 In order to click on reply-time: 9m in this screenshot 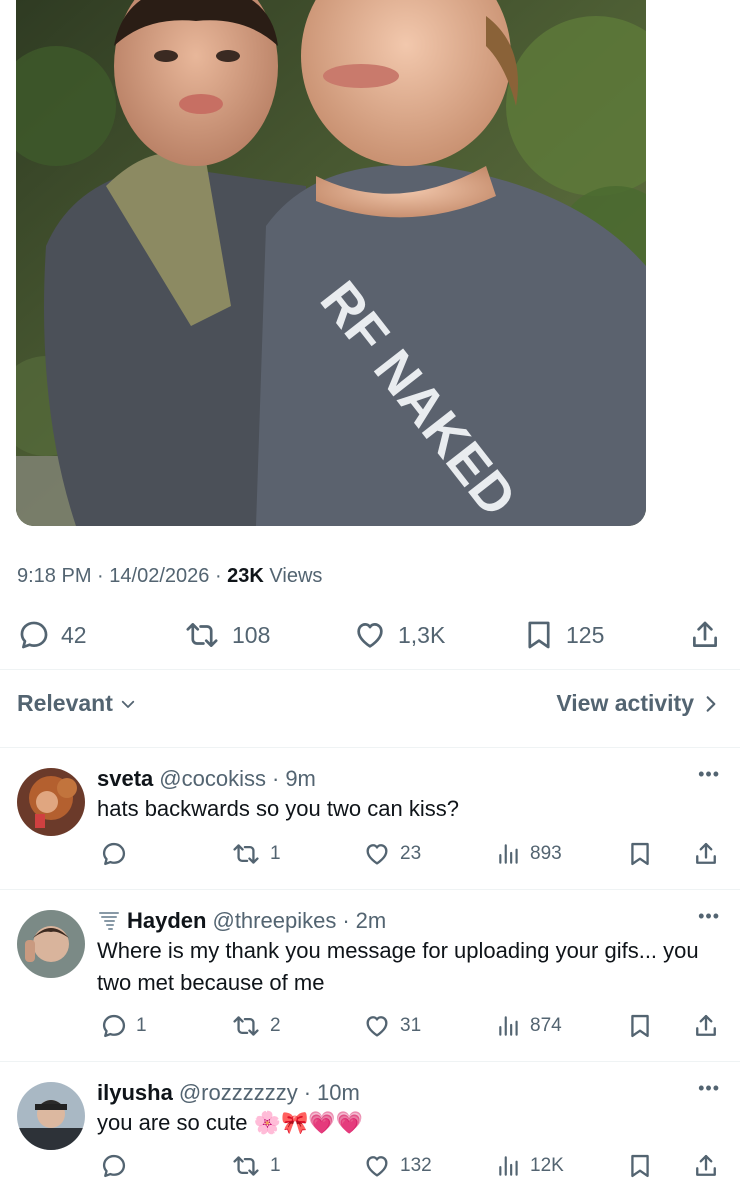, I will do `click(300, 779)`.